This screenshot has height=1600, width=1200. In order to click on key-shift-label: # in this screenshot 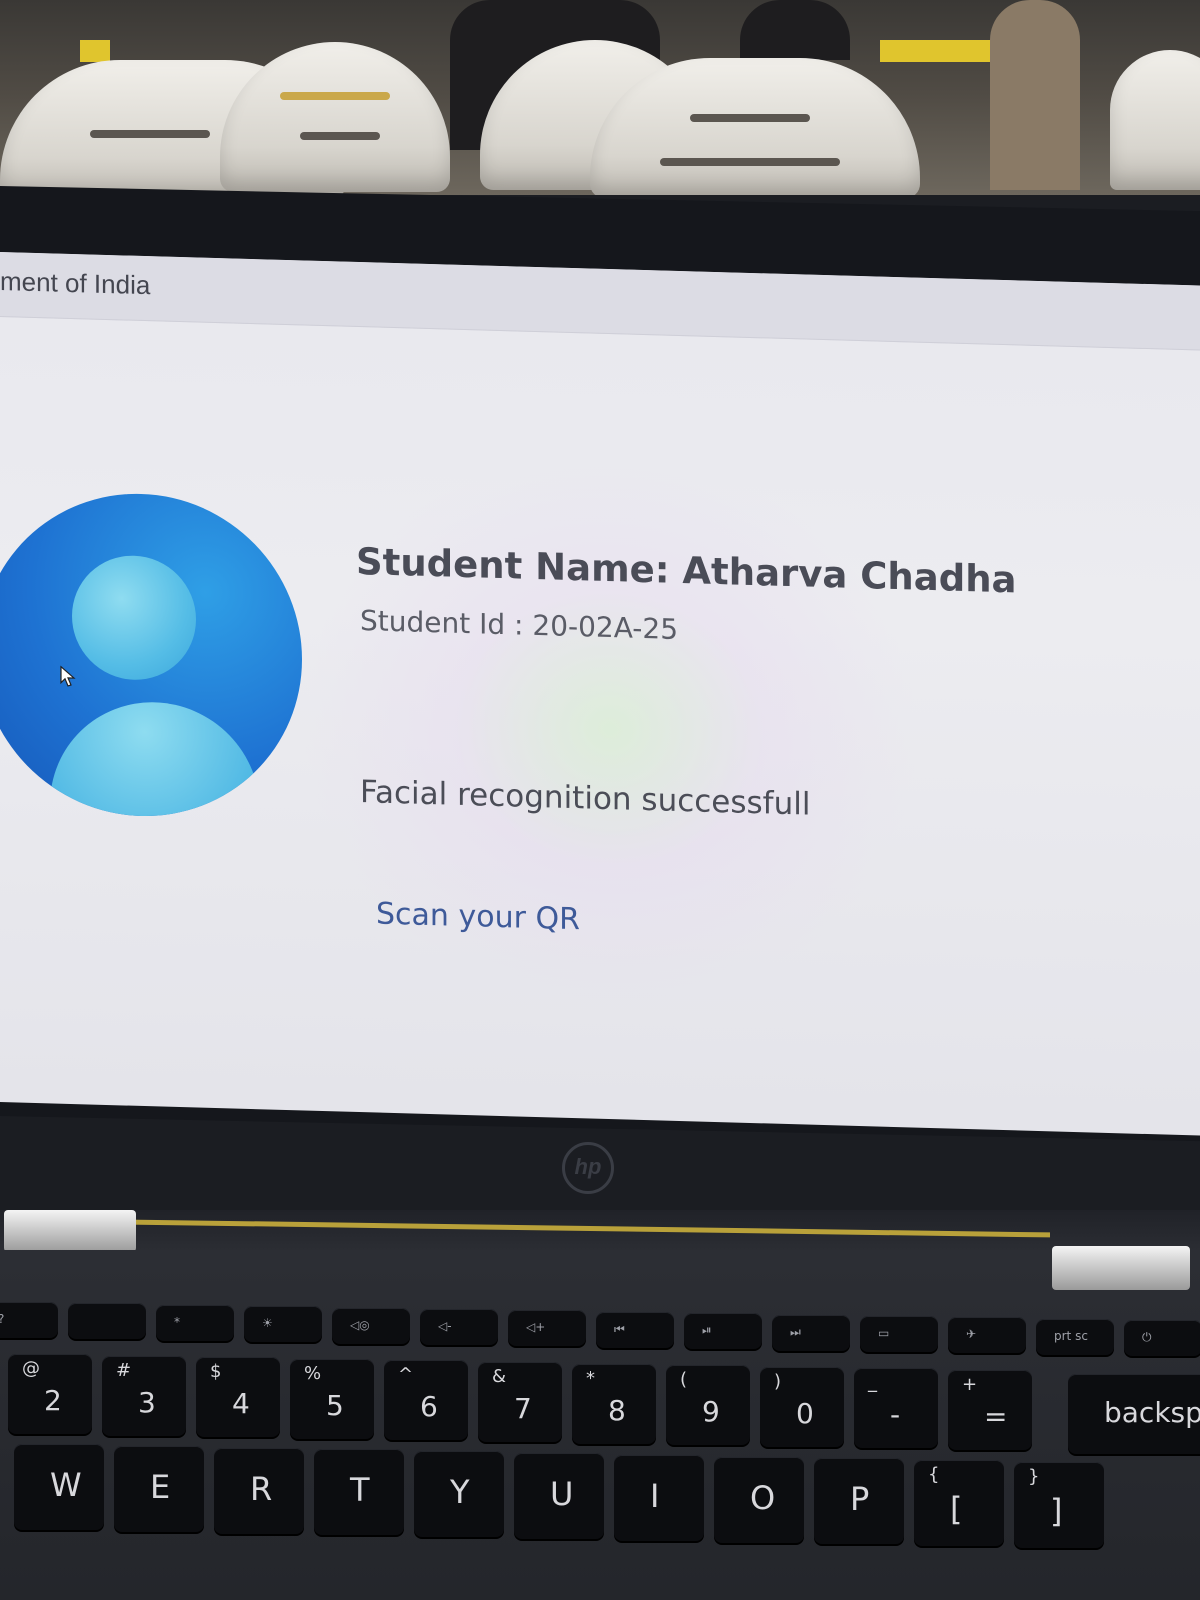, I will do `click(124, 1370)`.